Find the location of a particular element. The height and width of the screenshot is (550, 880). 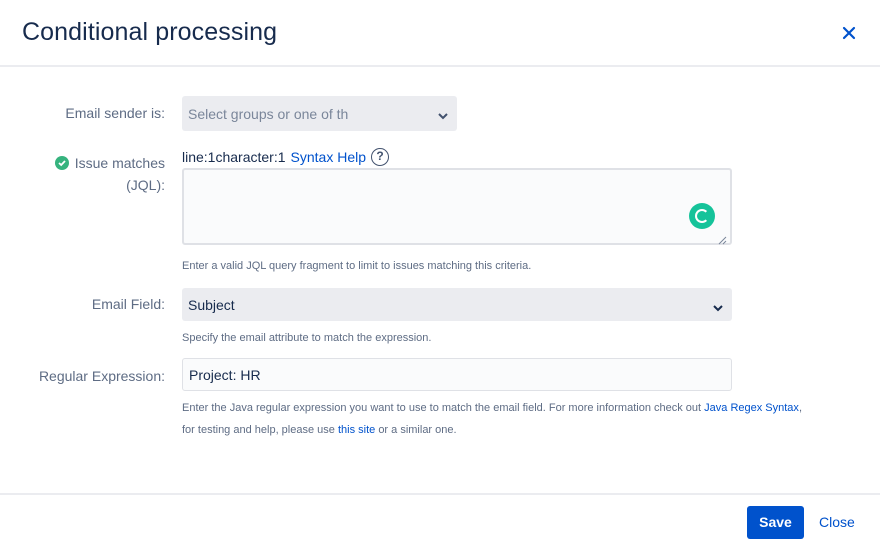

regex-input: Project: HR is located at coordinates (457, 374).